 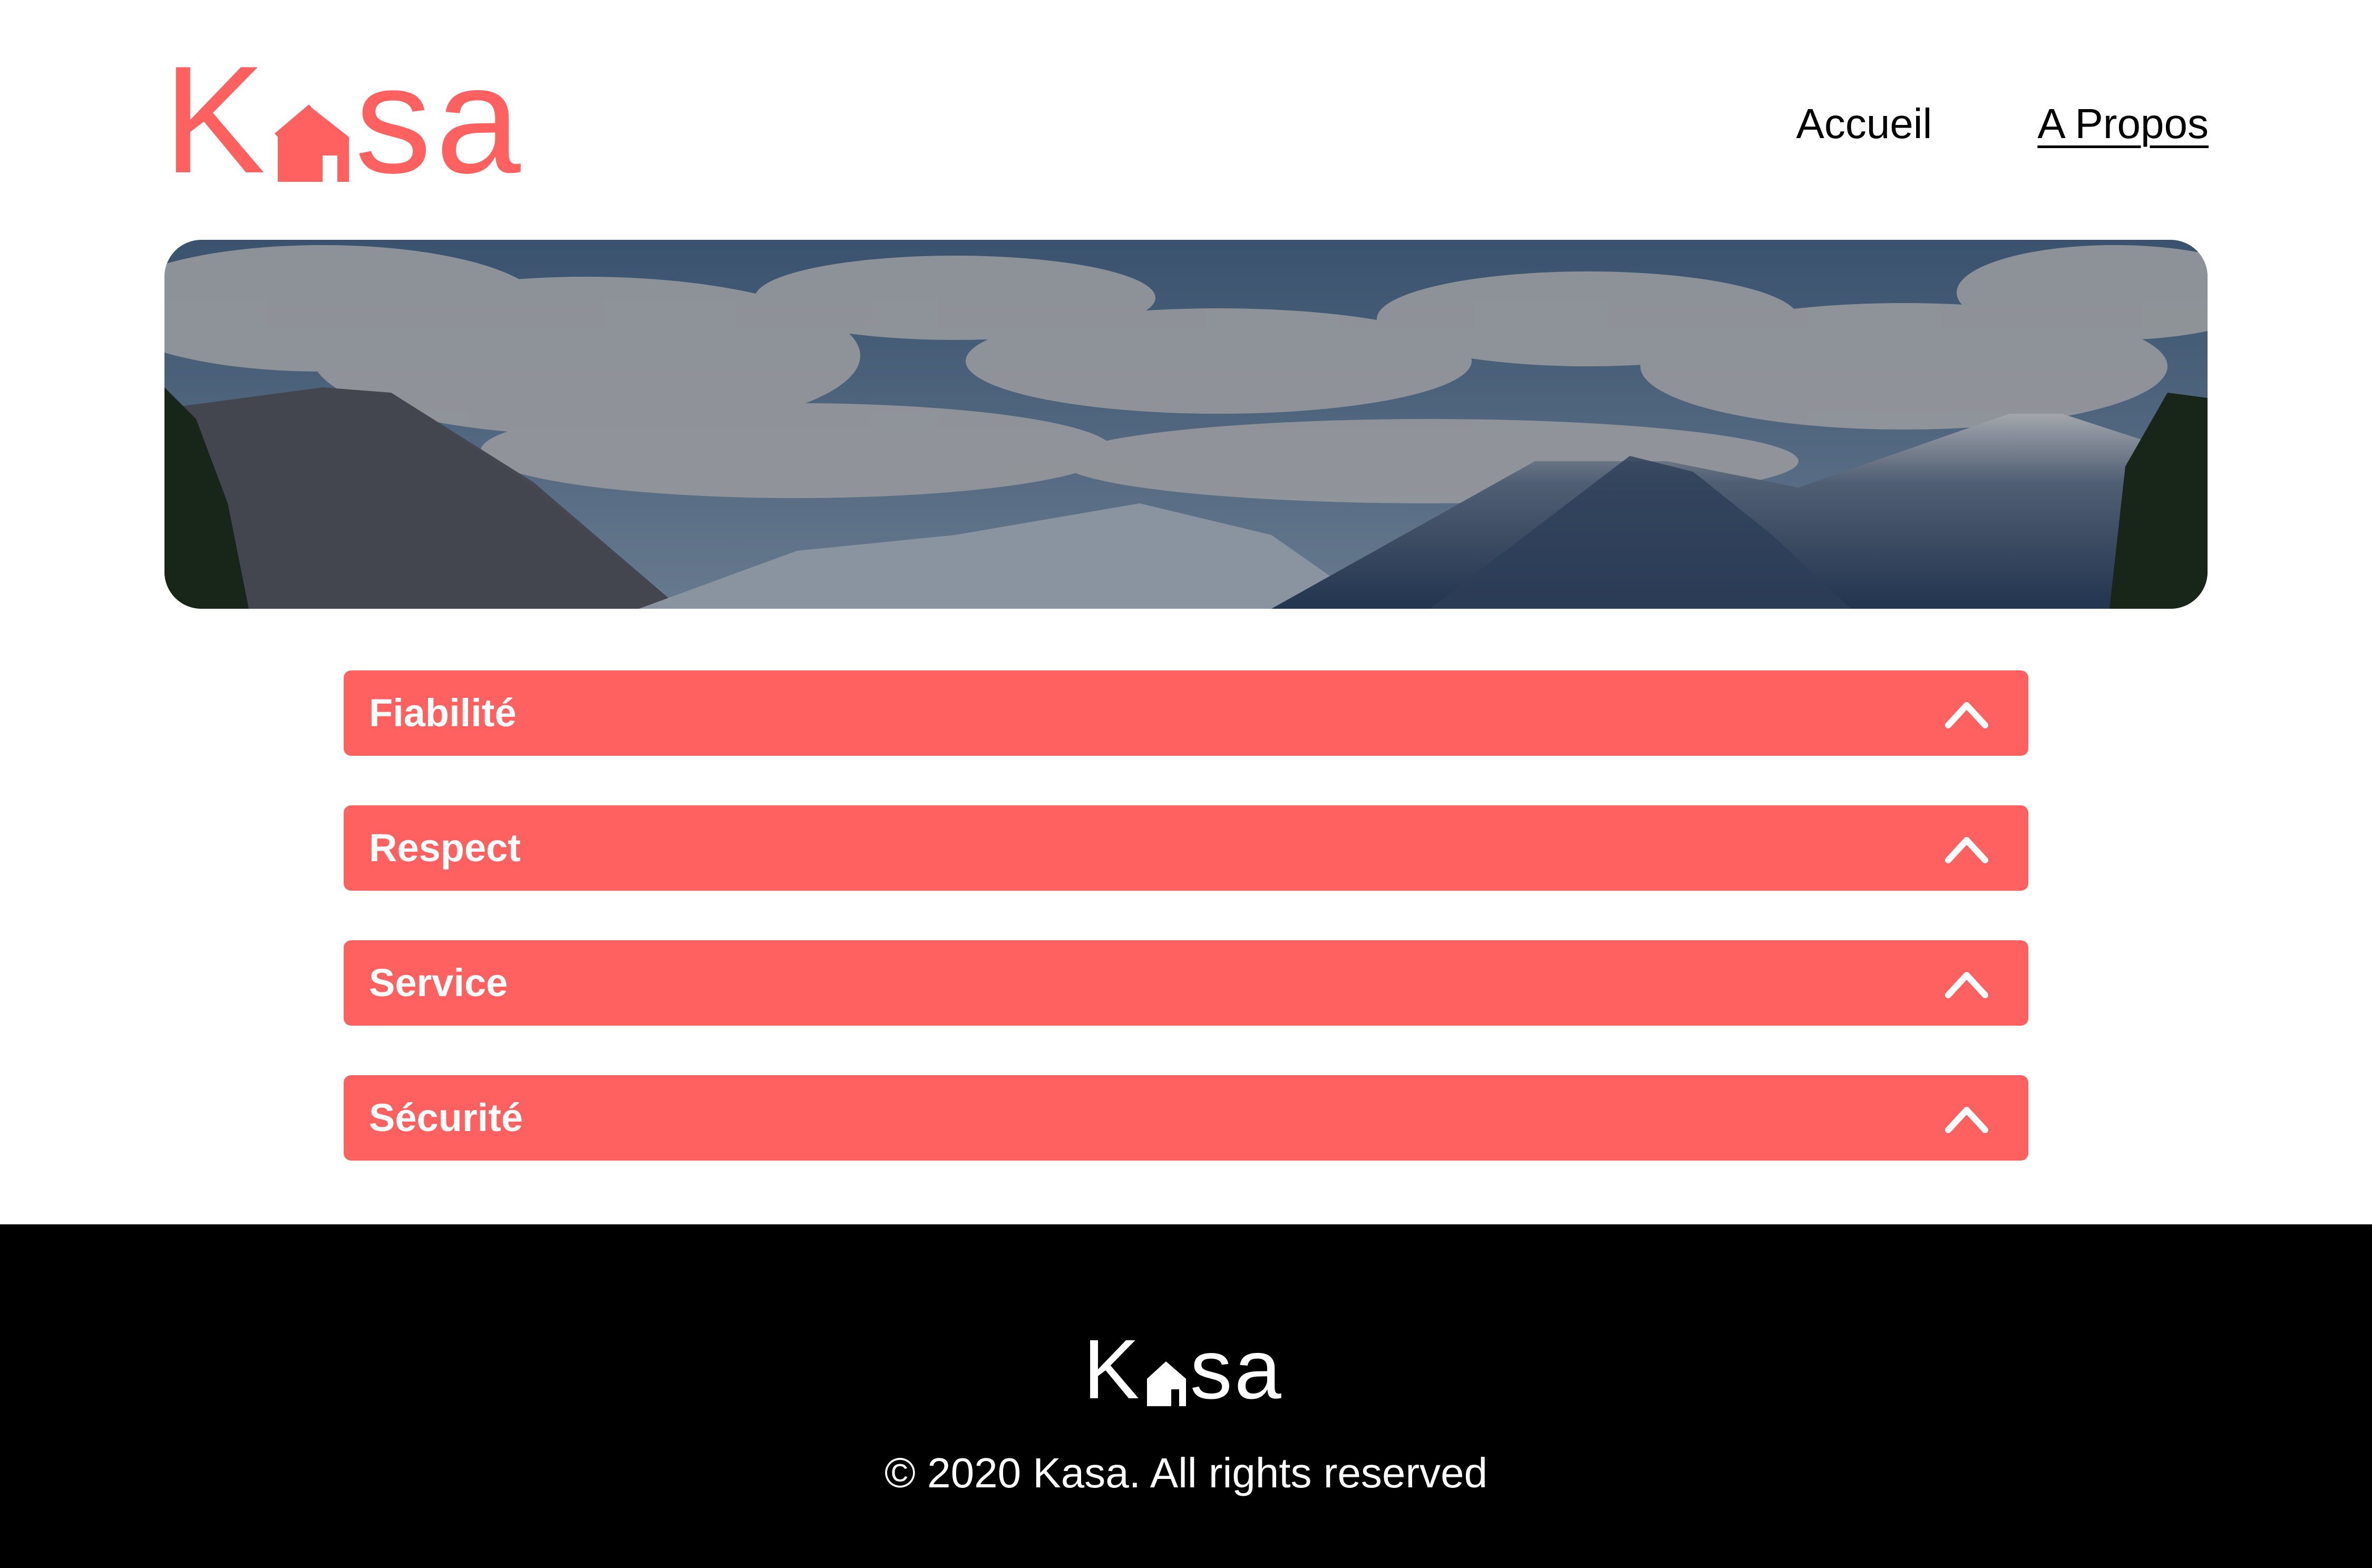 I want to click on nav-link-accueil: Accueil, so click(x=1864, y=124).